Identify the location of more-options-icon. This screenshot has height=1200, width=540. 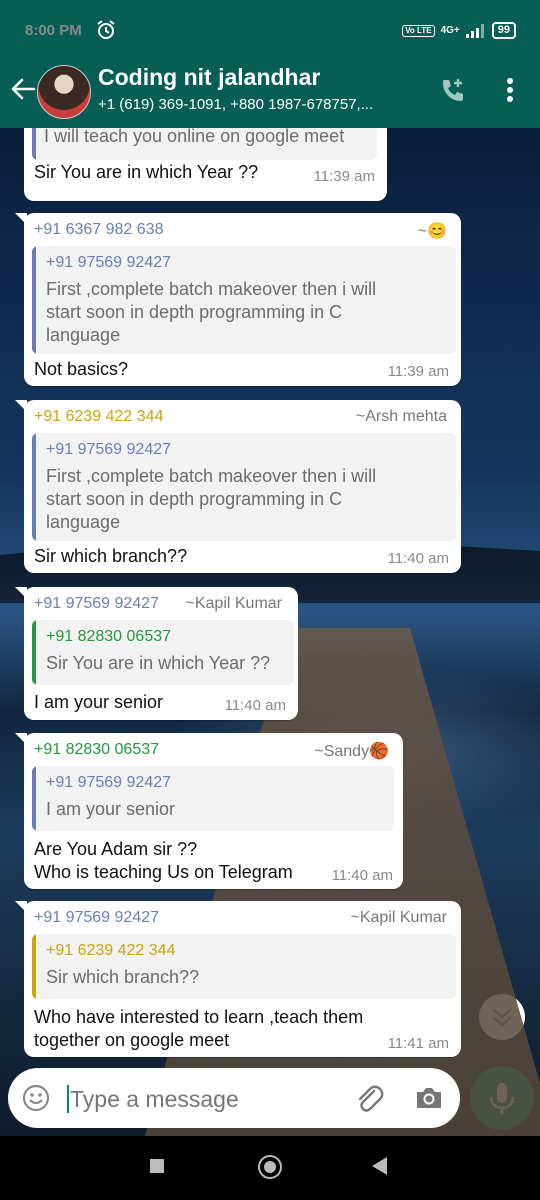
(510, 91).